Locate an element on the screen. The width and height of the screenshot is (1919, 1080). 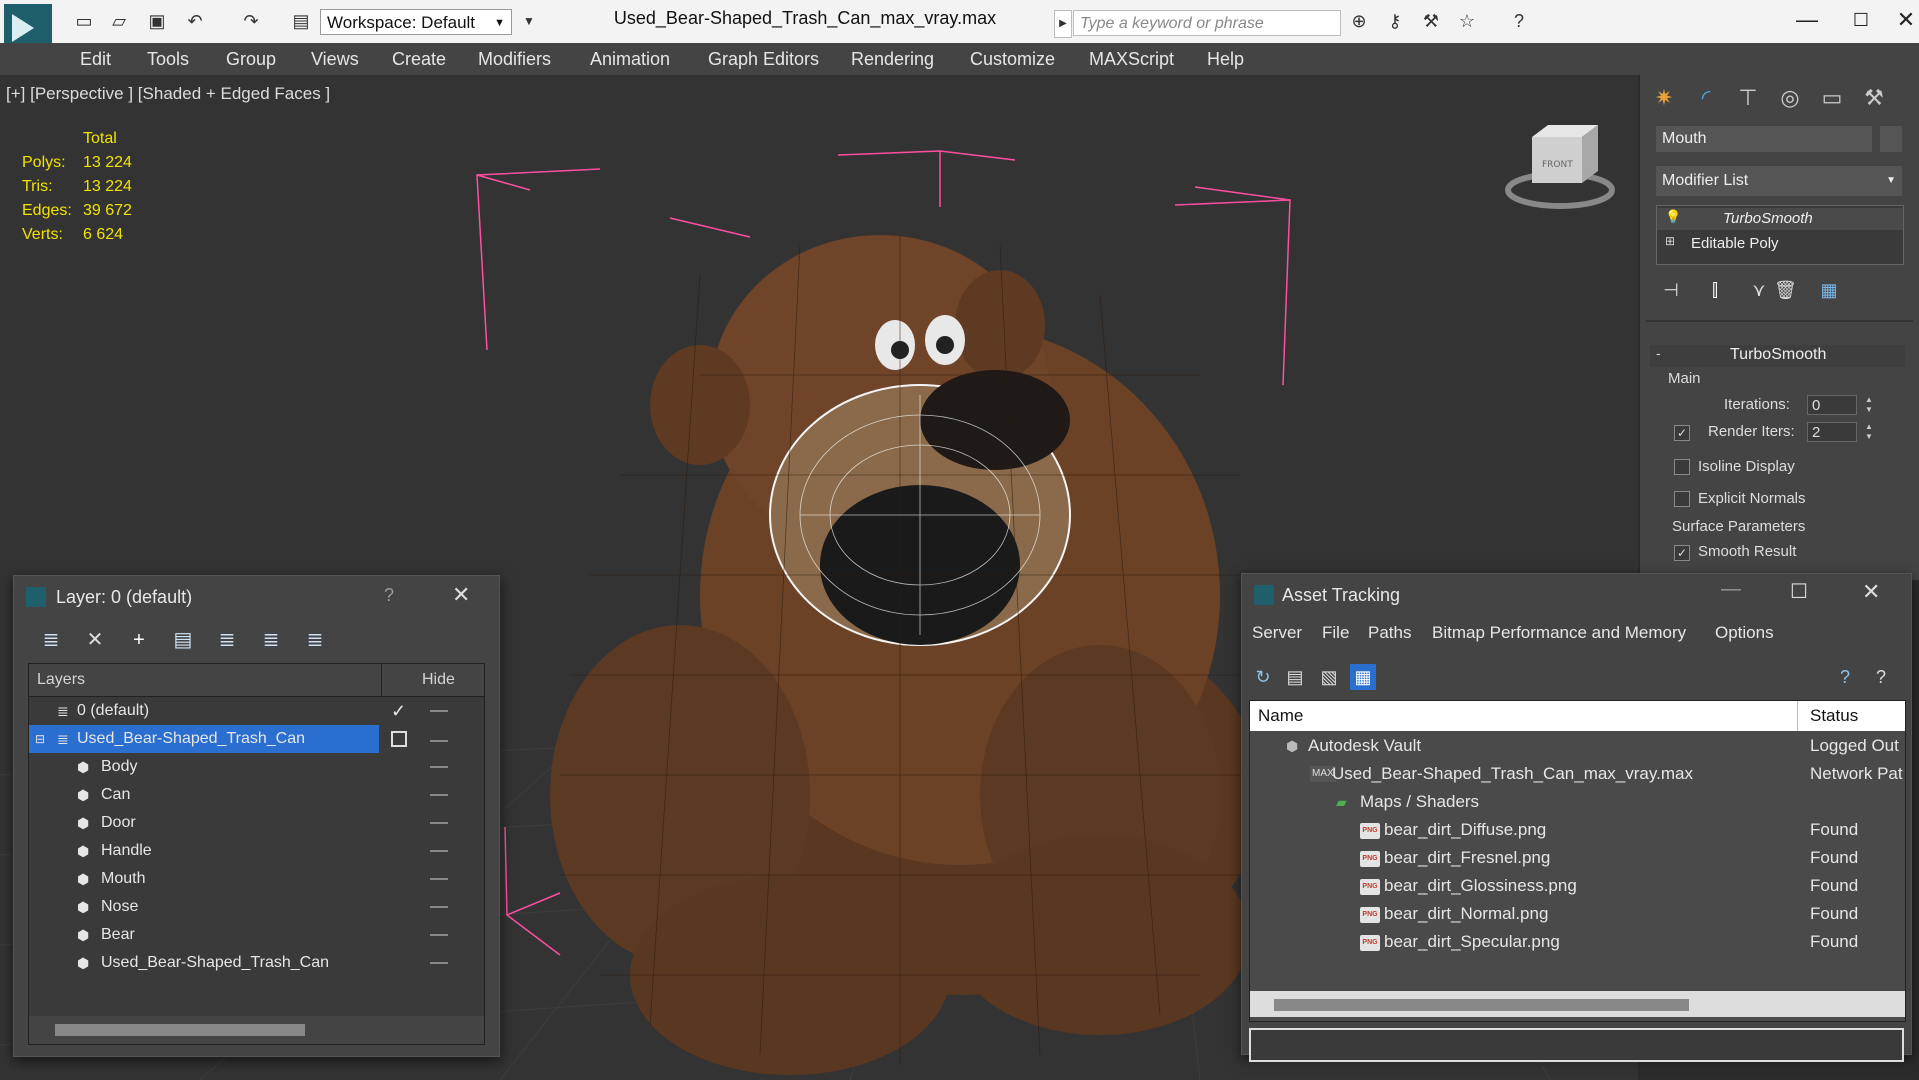
search-expand-icon: ▶ is located at coordinates (1063, 24).